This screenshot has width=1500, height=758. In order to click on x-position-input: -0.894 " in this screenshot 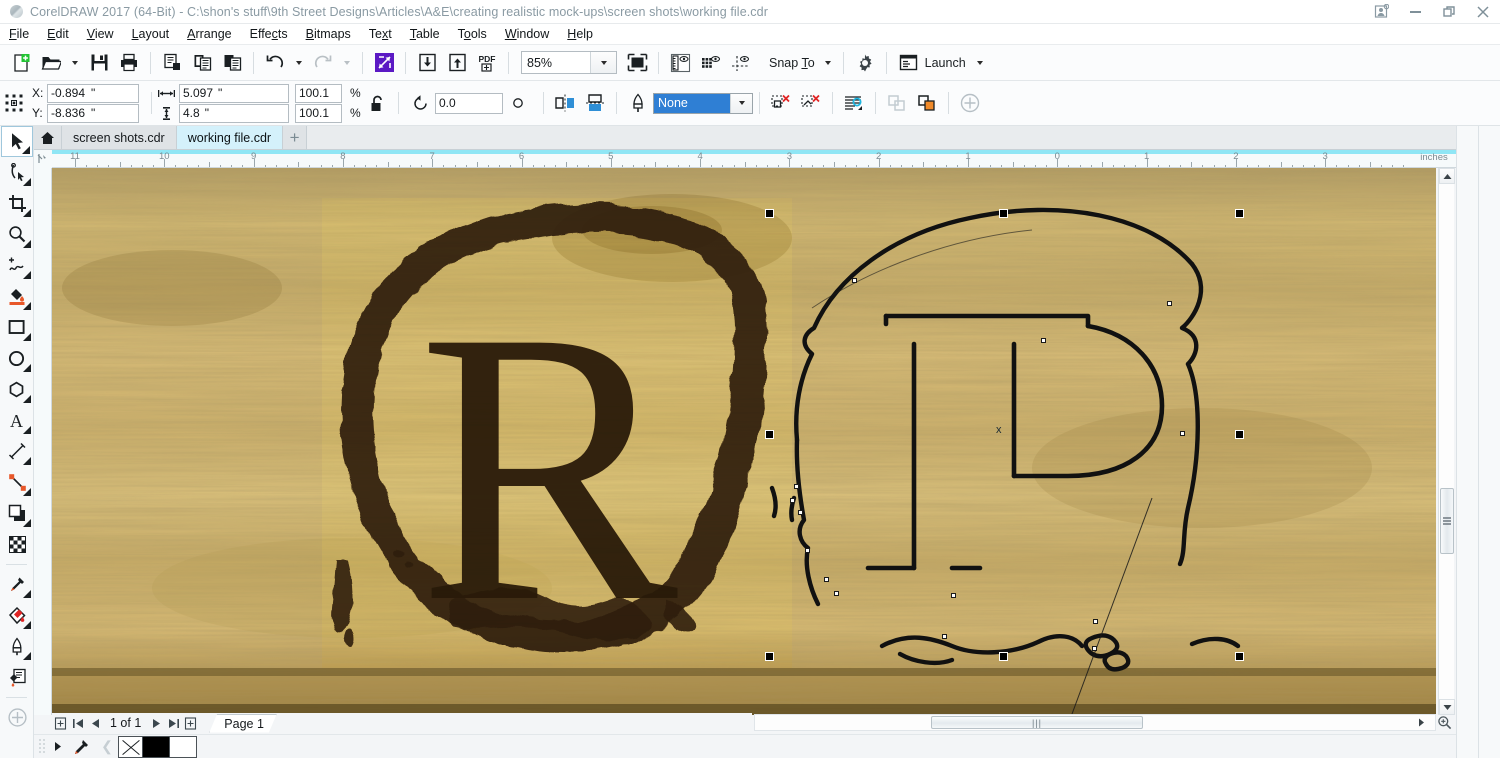, I will do `click(93, 93)`.